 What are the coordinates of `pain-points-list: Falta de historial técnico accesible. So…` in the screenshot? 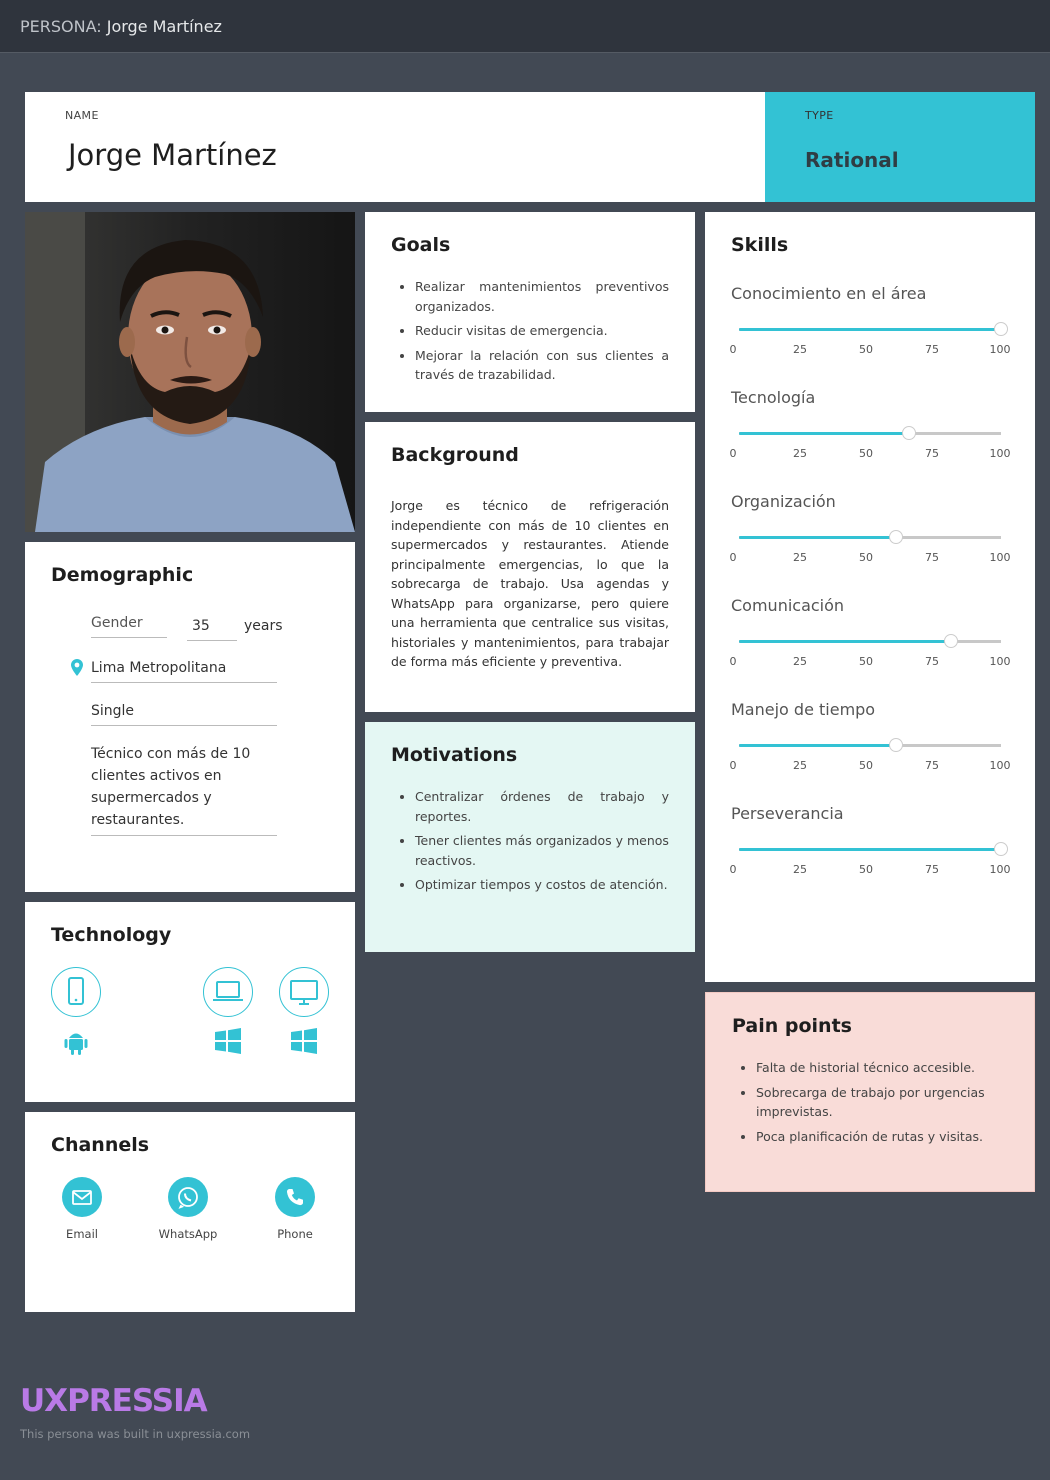 It's located at (882, 1104).